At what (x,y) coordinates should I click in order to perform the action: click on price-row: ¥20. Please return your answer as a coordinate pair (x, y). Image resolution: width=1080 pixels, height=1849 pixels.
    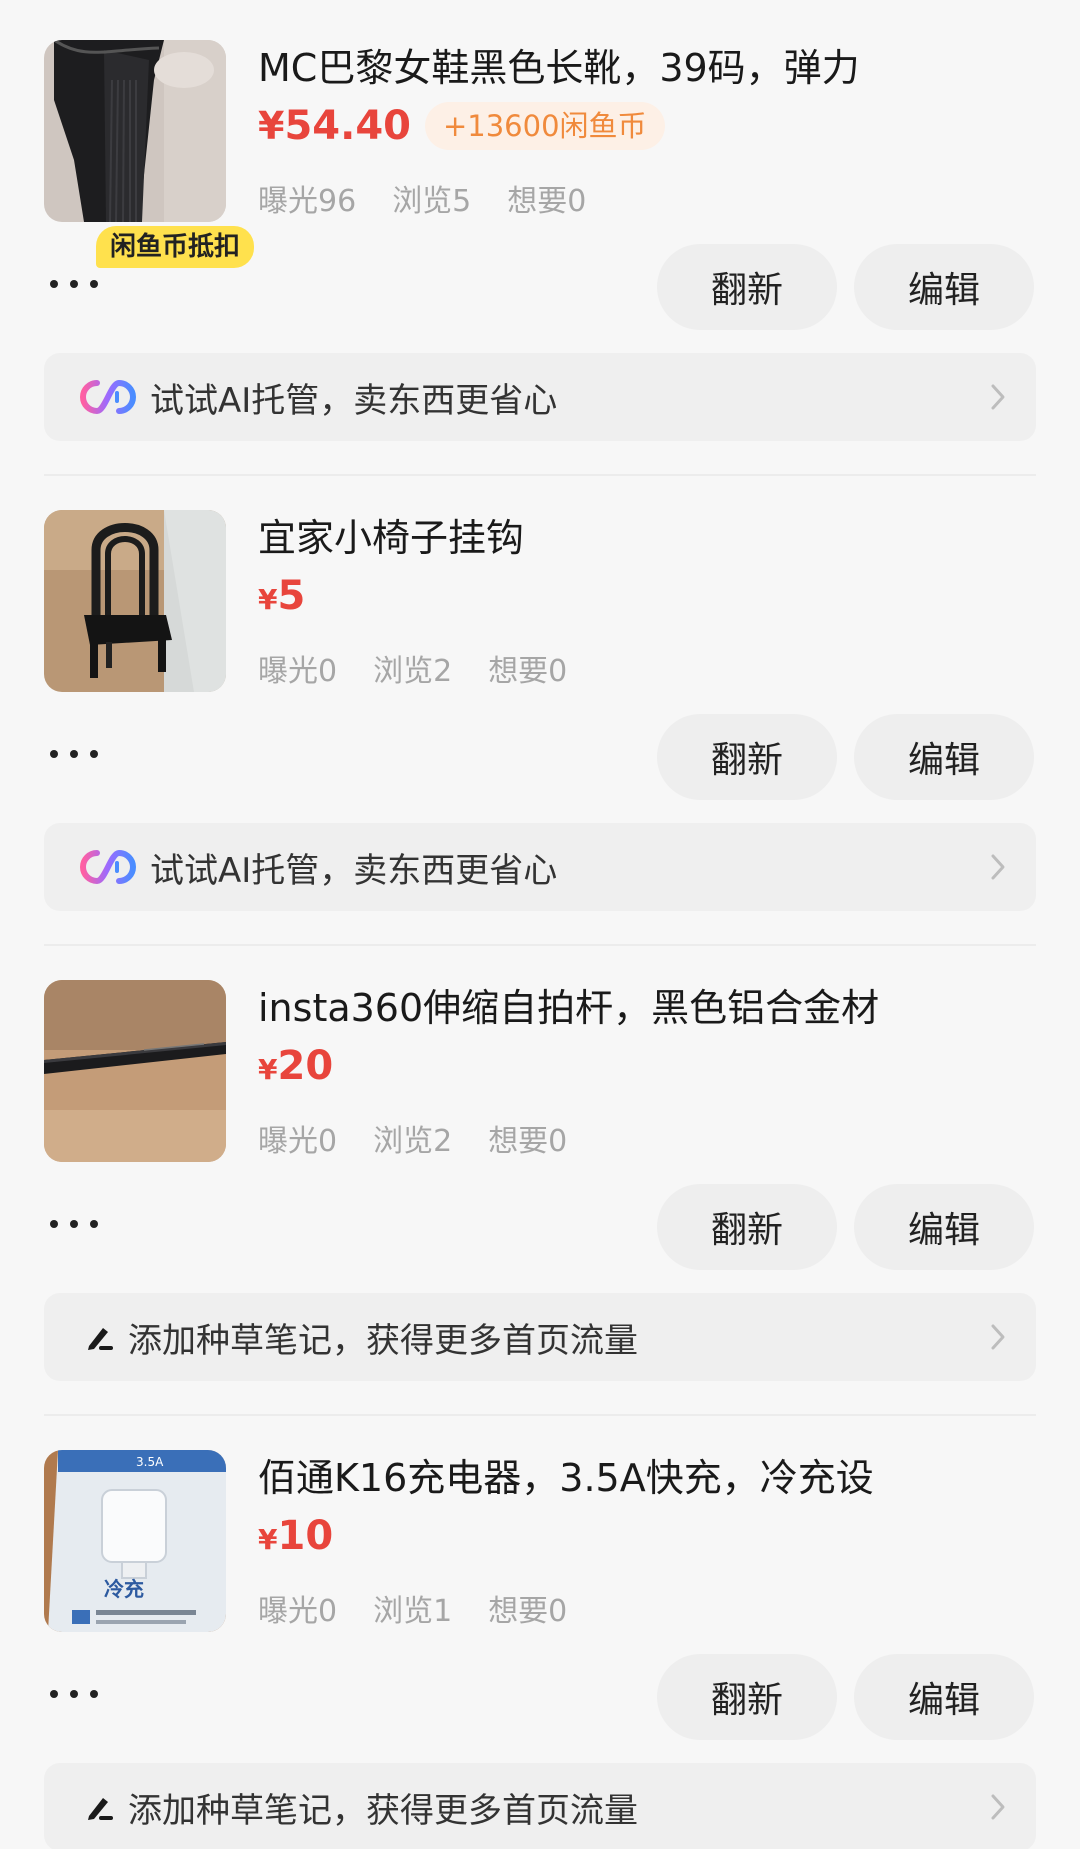
    Looking at the image, I should click on (295, 1066).